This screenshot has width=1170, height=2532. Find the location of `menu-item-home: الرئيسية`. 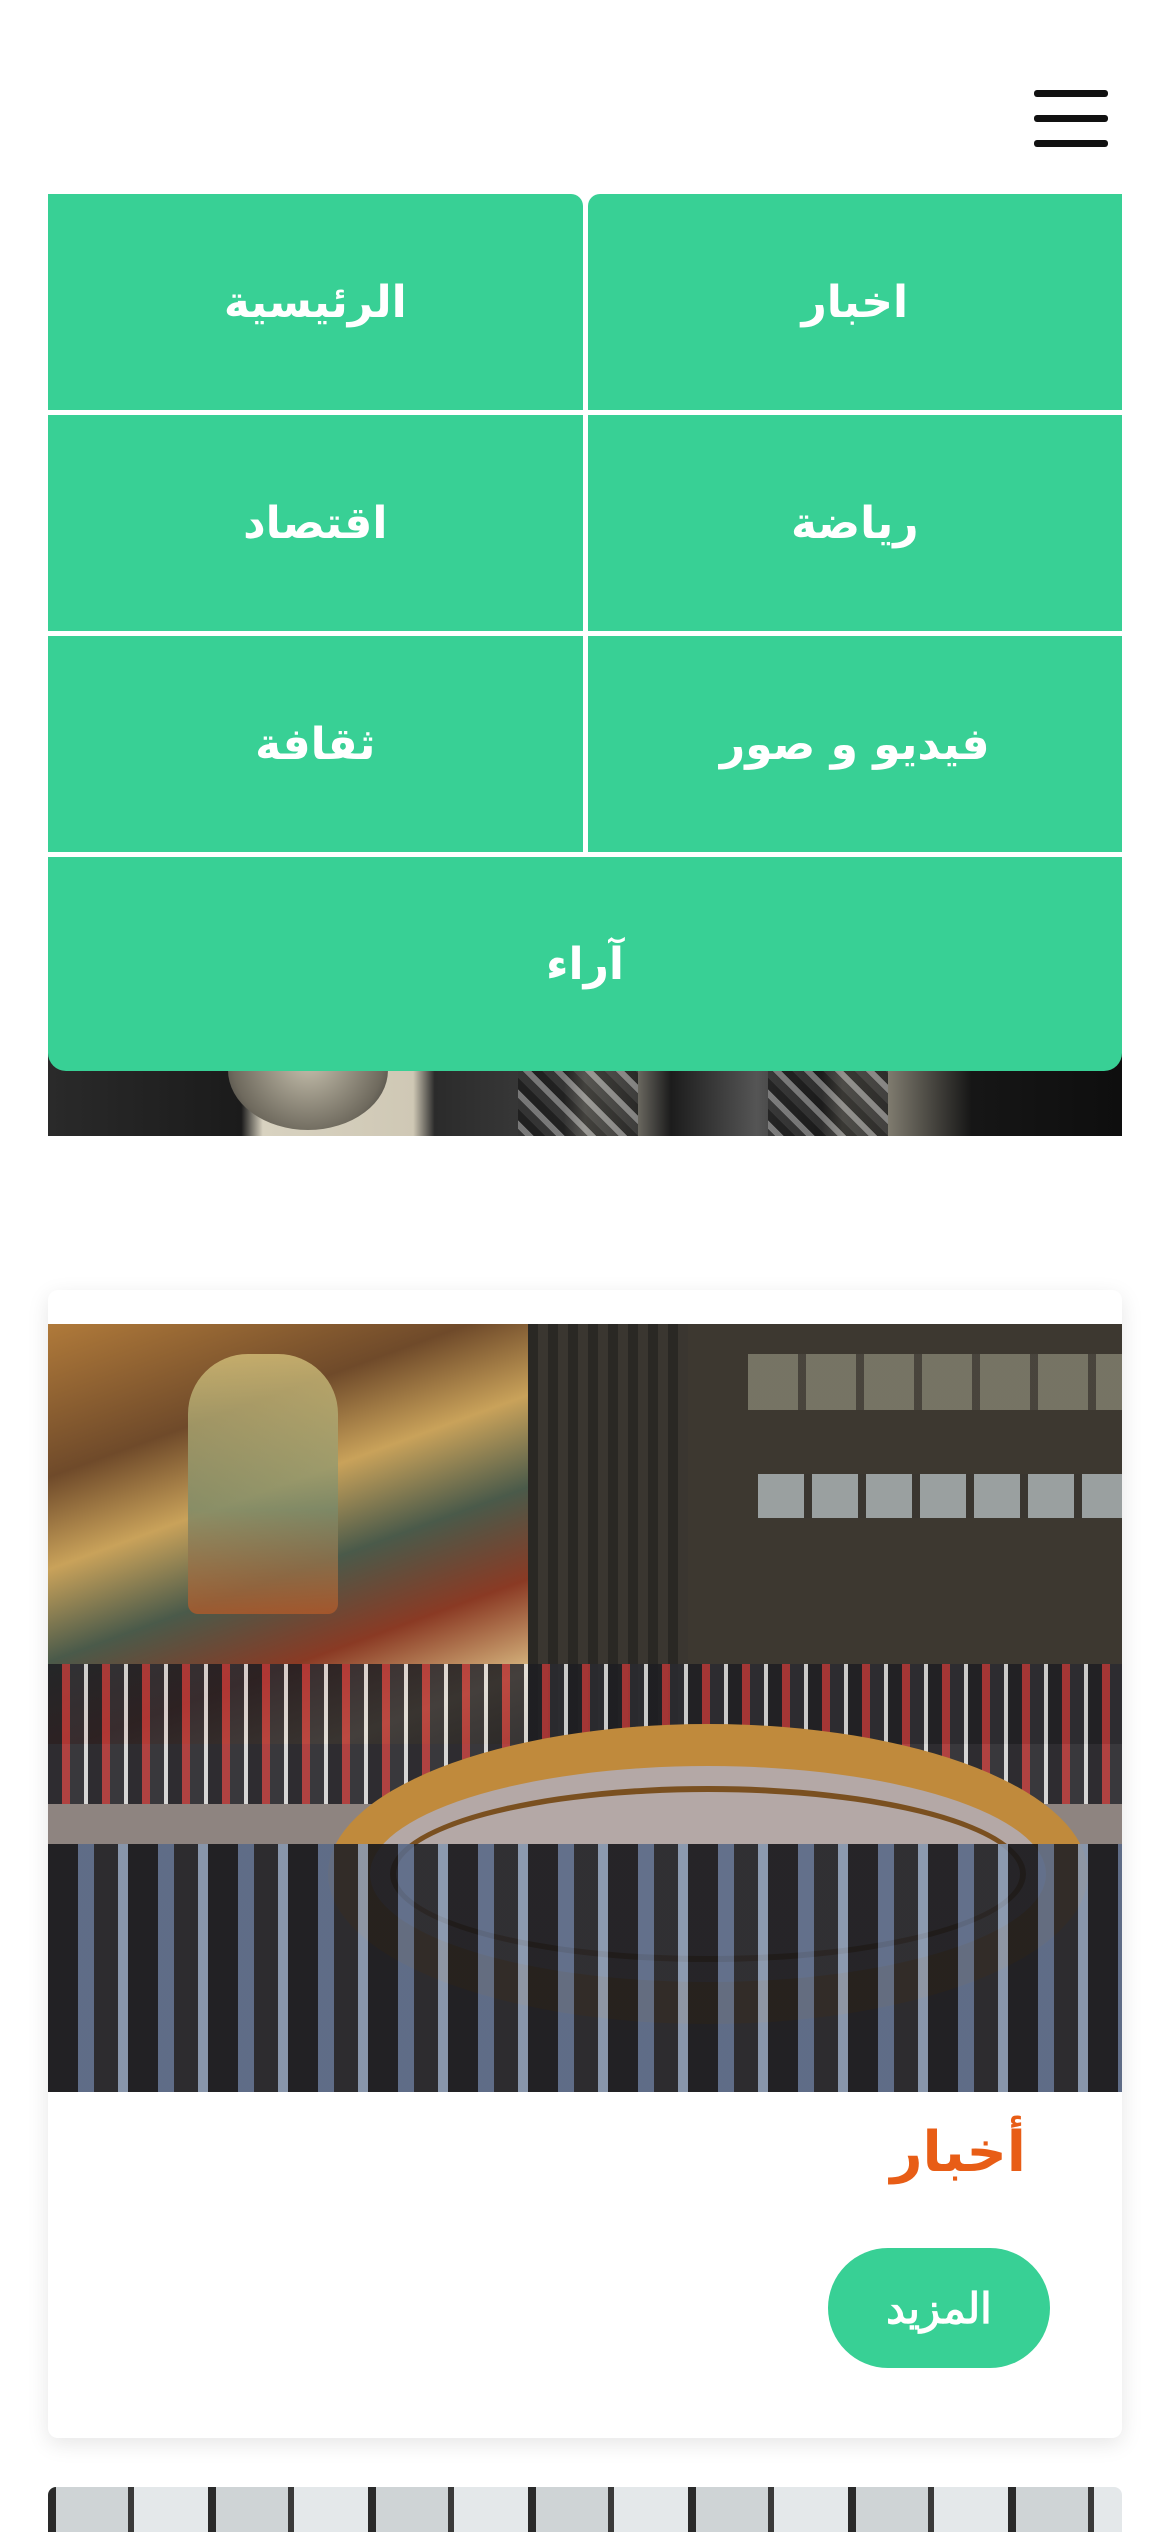

menu-item-home: الرئيسية is located at coordinates (315, 302).